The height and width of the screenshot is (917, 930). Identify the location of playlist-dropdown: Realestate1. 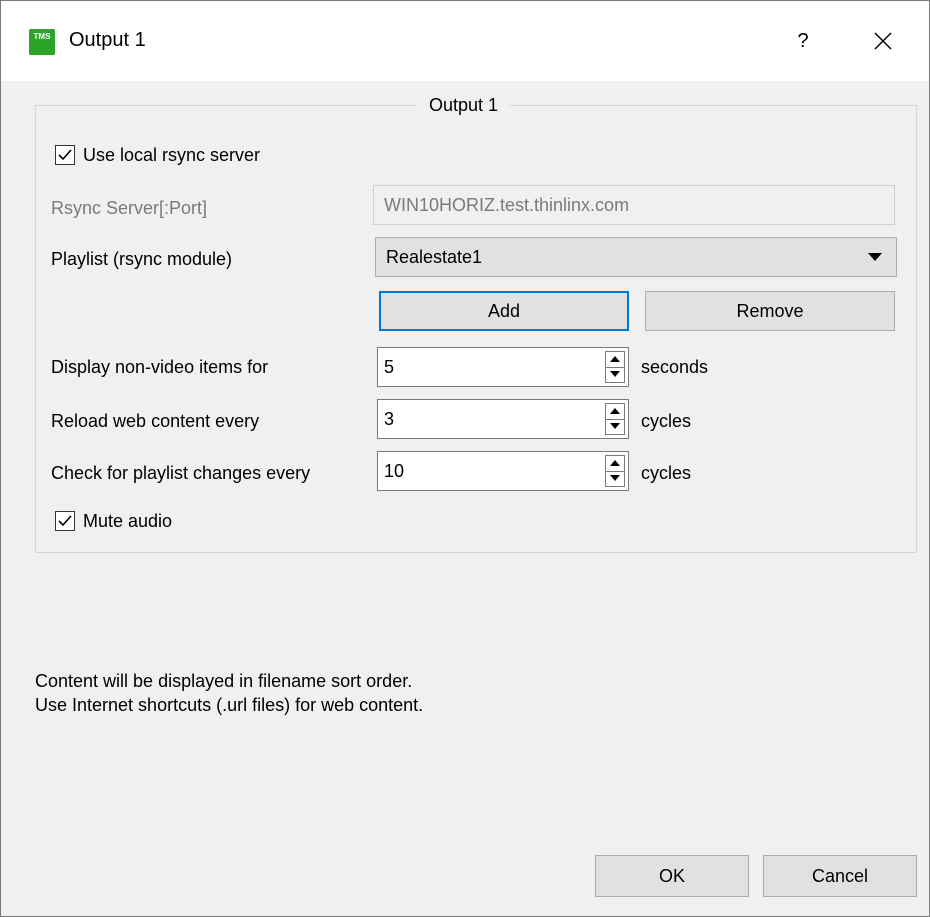
(636, 257).